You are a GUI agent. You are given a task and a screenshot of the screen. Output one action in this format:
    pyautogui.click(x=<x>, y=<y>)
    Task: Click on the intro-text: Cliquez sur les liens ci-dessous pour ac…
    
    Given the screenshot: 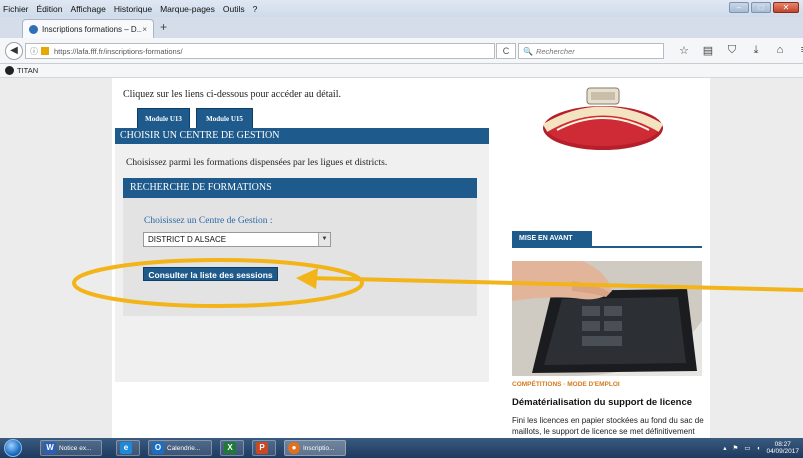 What is the action you would take?
    pyautogui.click(x=232, y=94)
    